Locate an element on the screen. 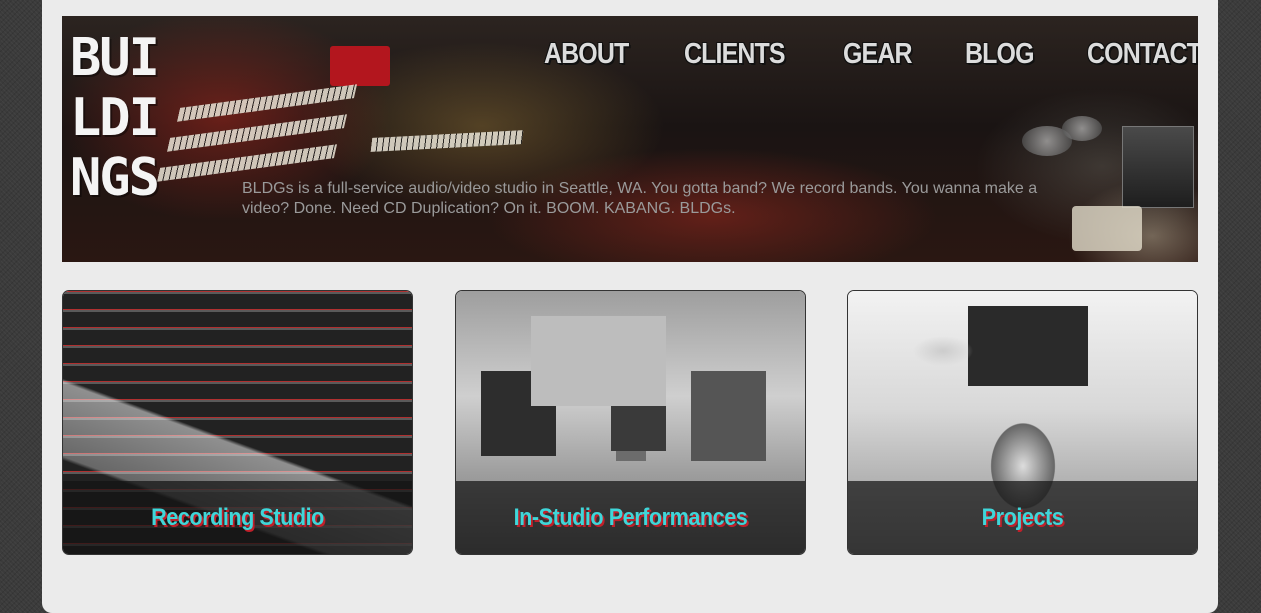  nav-item-gear: GEAR is located at coordinates (877, 54).